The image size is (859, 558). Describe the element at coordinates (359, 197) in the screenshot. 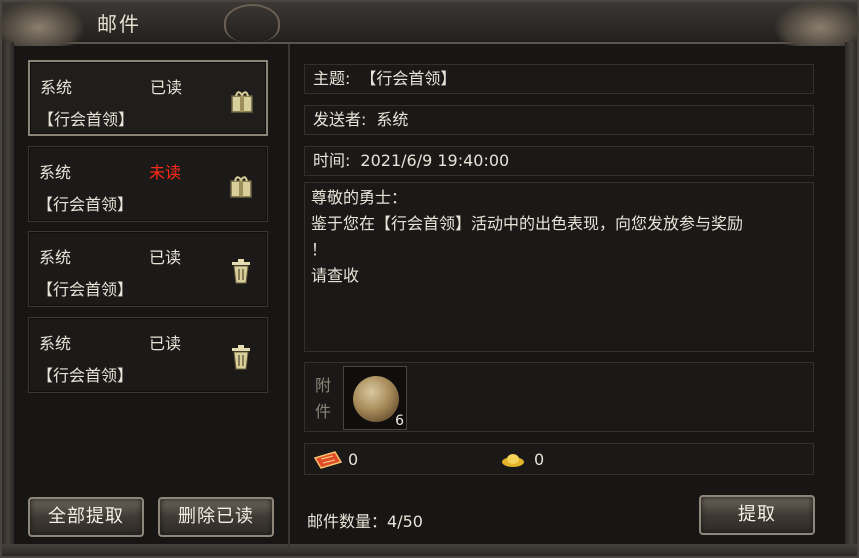

I see `body-line: 尊敬的勇士：` at that location.